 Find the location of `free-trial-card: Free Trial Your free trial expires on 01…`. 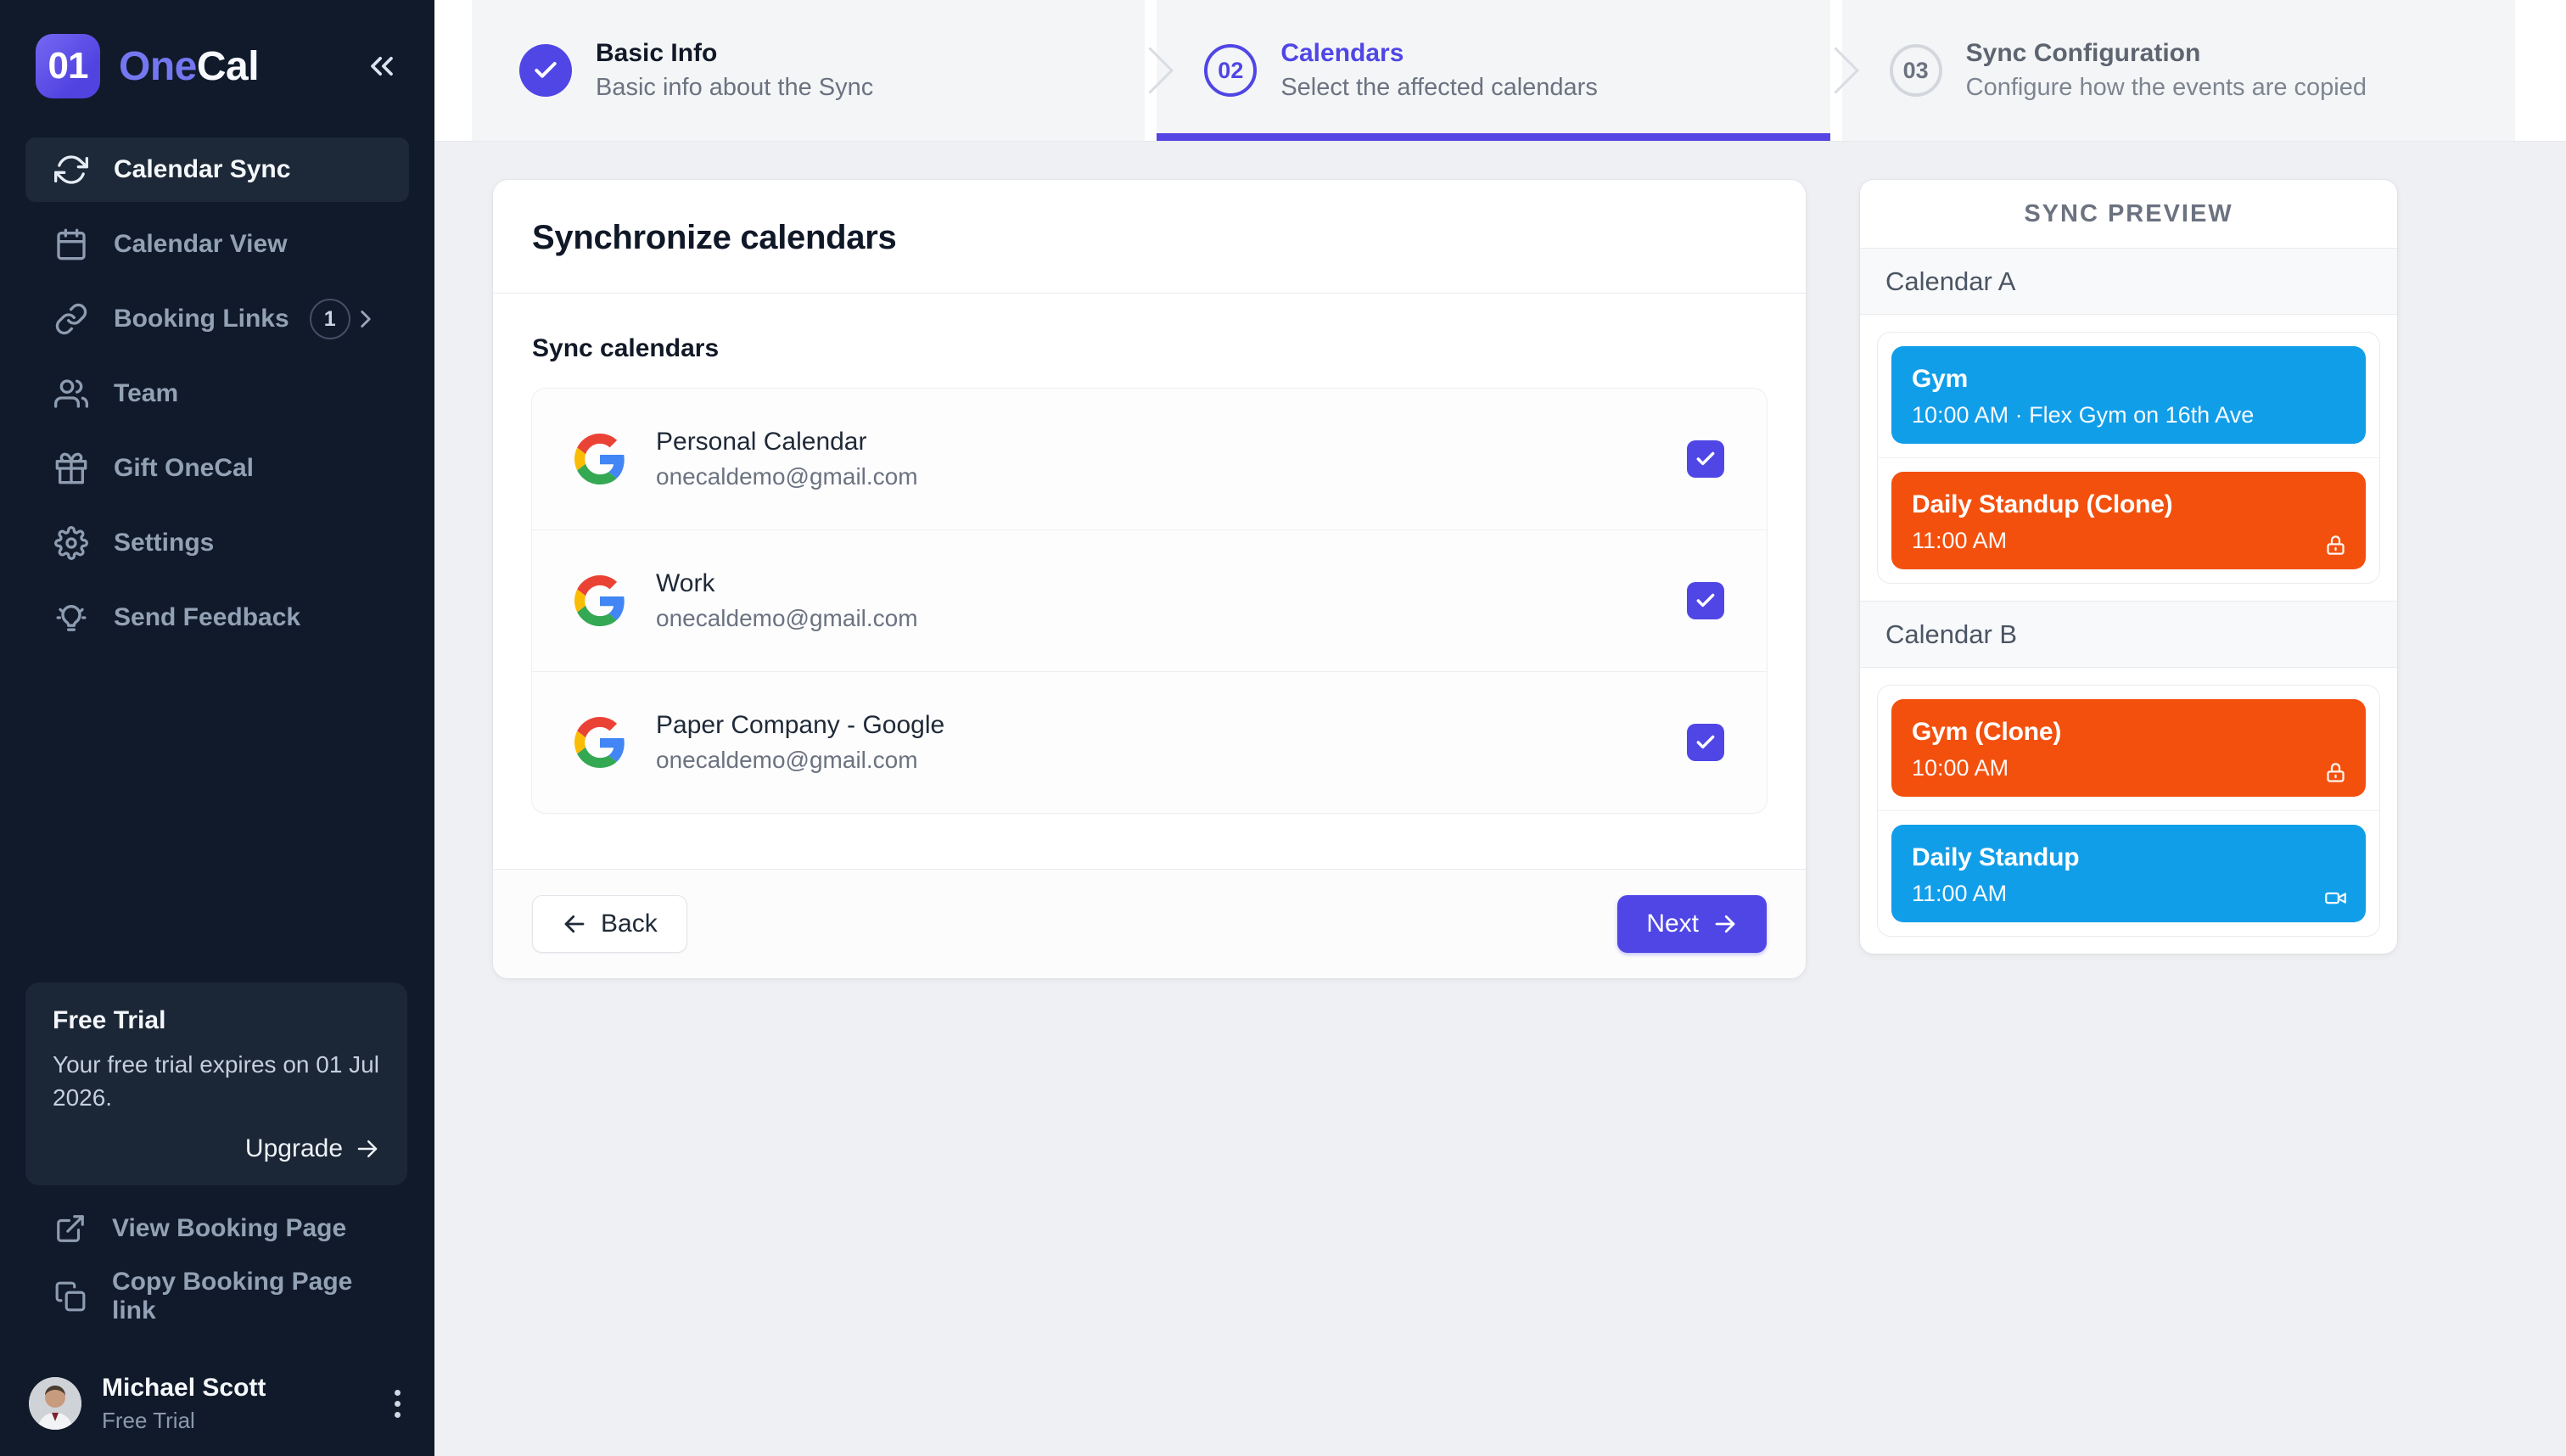

free-trial-card: Free Trial Your free trial expires on 01… is located at coordinates (216, 1084).